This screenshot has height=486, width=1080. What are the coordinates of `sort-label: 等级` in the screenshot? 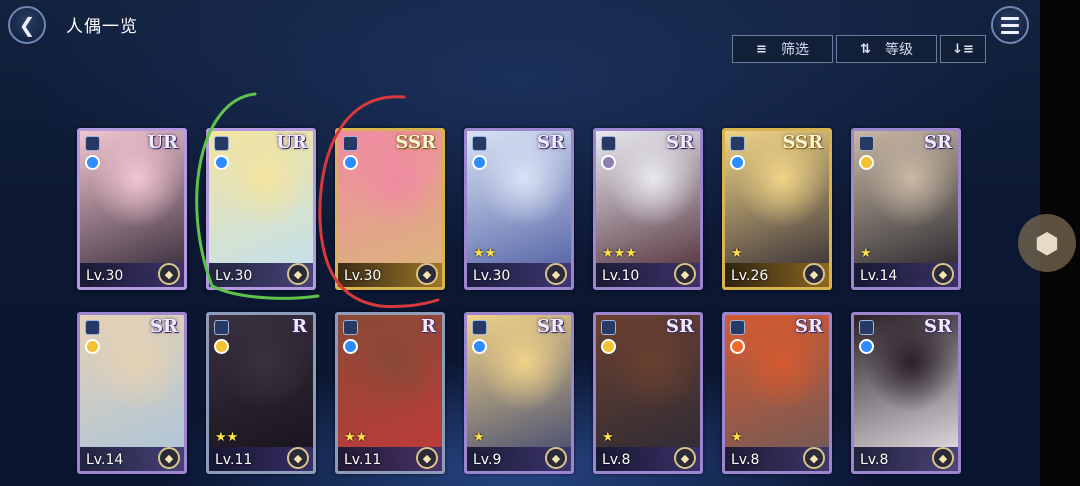 It's located at (898, 50).